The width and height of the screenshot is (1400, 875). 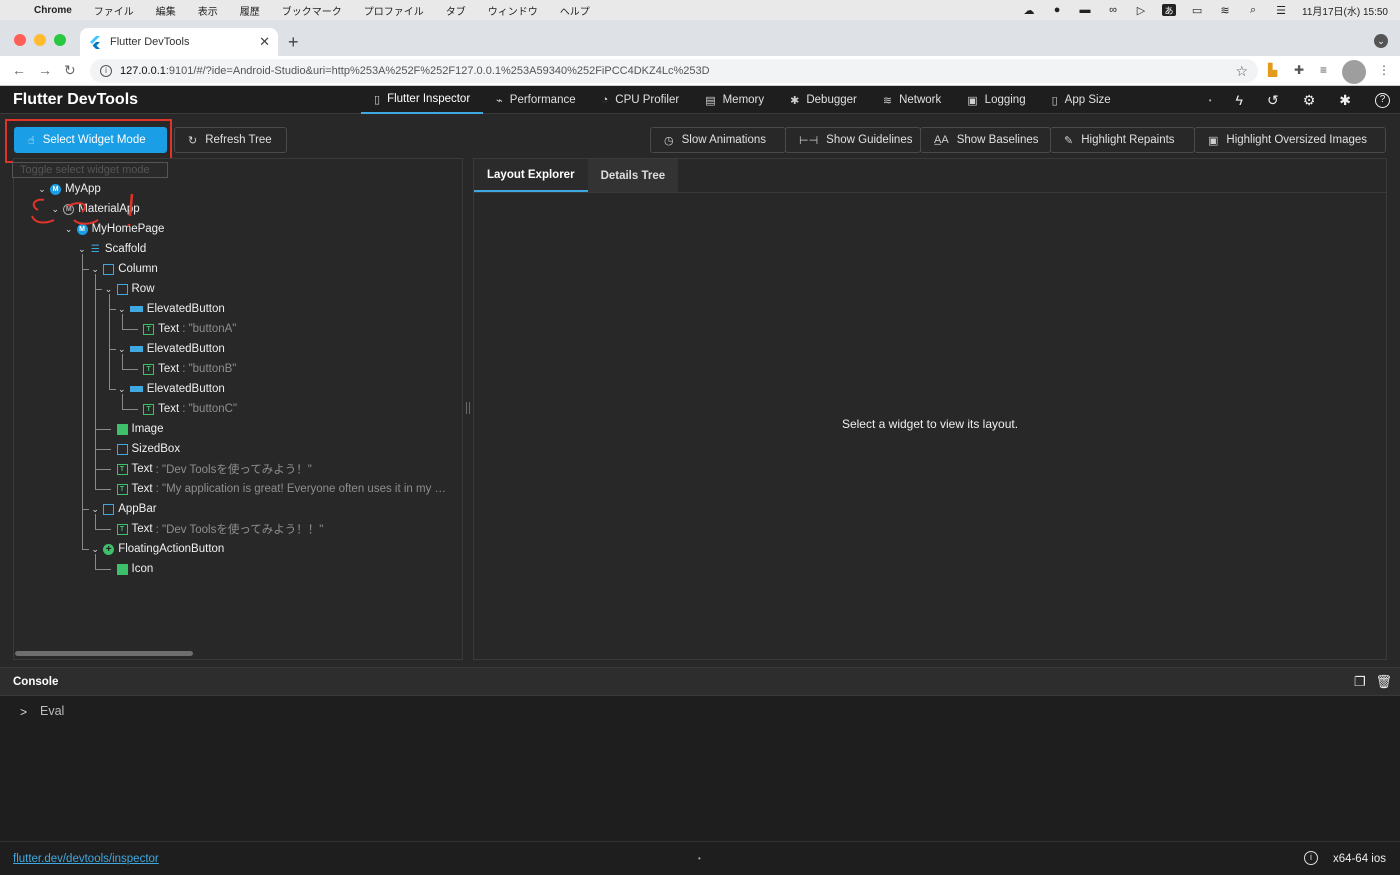 What do you see at coordinates (1323, 70) in the screenshot?
I see `reading-list-icon: ≡` at bounding box center [1323, 70].